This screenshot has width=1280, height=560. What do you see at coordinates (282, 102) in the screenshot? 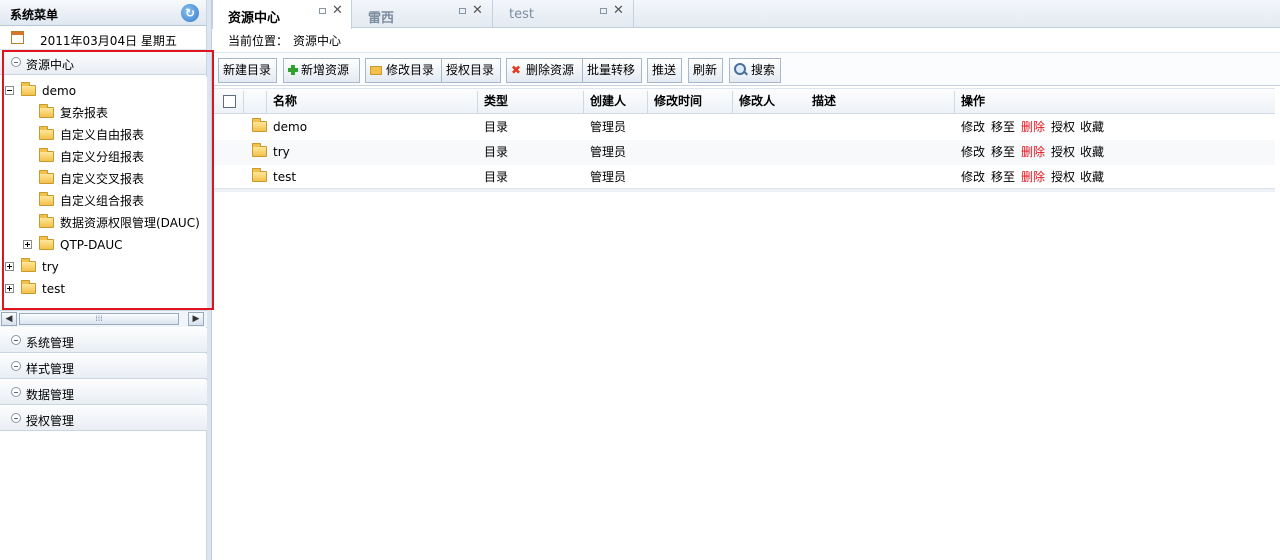
I see `column-name: 名称` at bounding box center [282, 102].